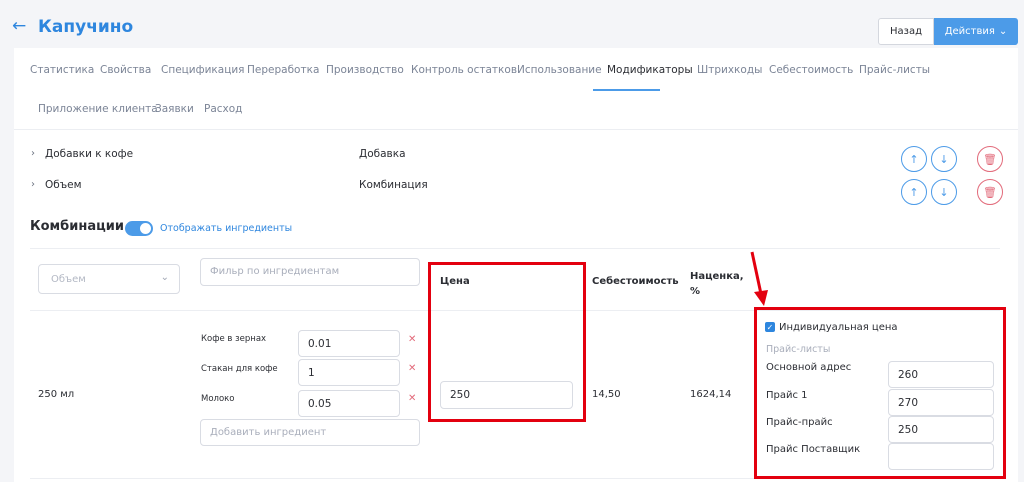 This screenshot has width=1024, height=482. I want to click on markup-value: 1624,14, so click(711, 394).